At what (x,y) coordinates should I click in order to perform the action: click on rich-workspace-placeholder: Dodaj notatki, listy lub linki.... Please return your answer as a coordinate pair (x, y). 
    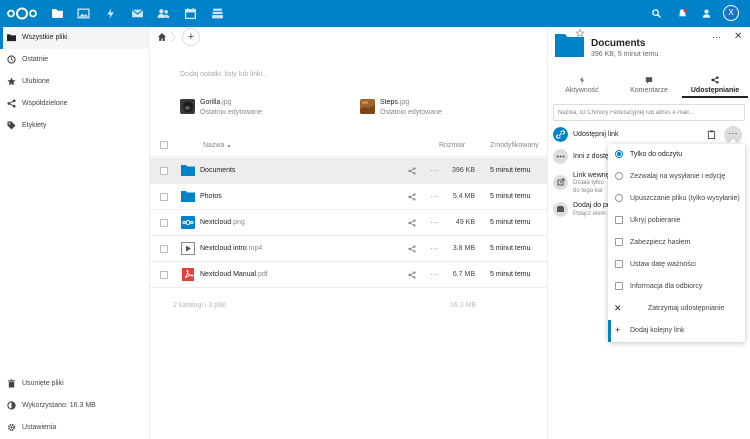
    Looking at the image, I should click on (224, 74).